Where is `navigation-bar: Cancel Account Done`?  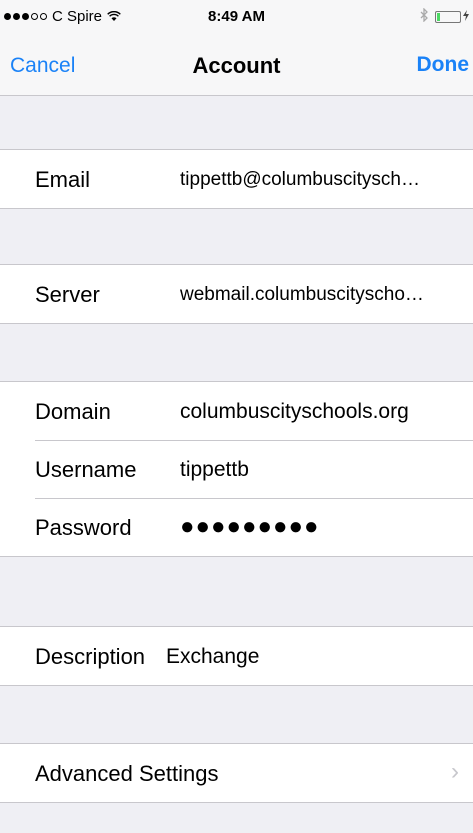
navigation-bar: Cancel Account Done is located at coordinates (236, 66).